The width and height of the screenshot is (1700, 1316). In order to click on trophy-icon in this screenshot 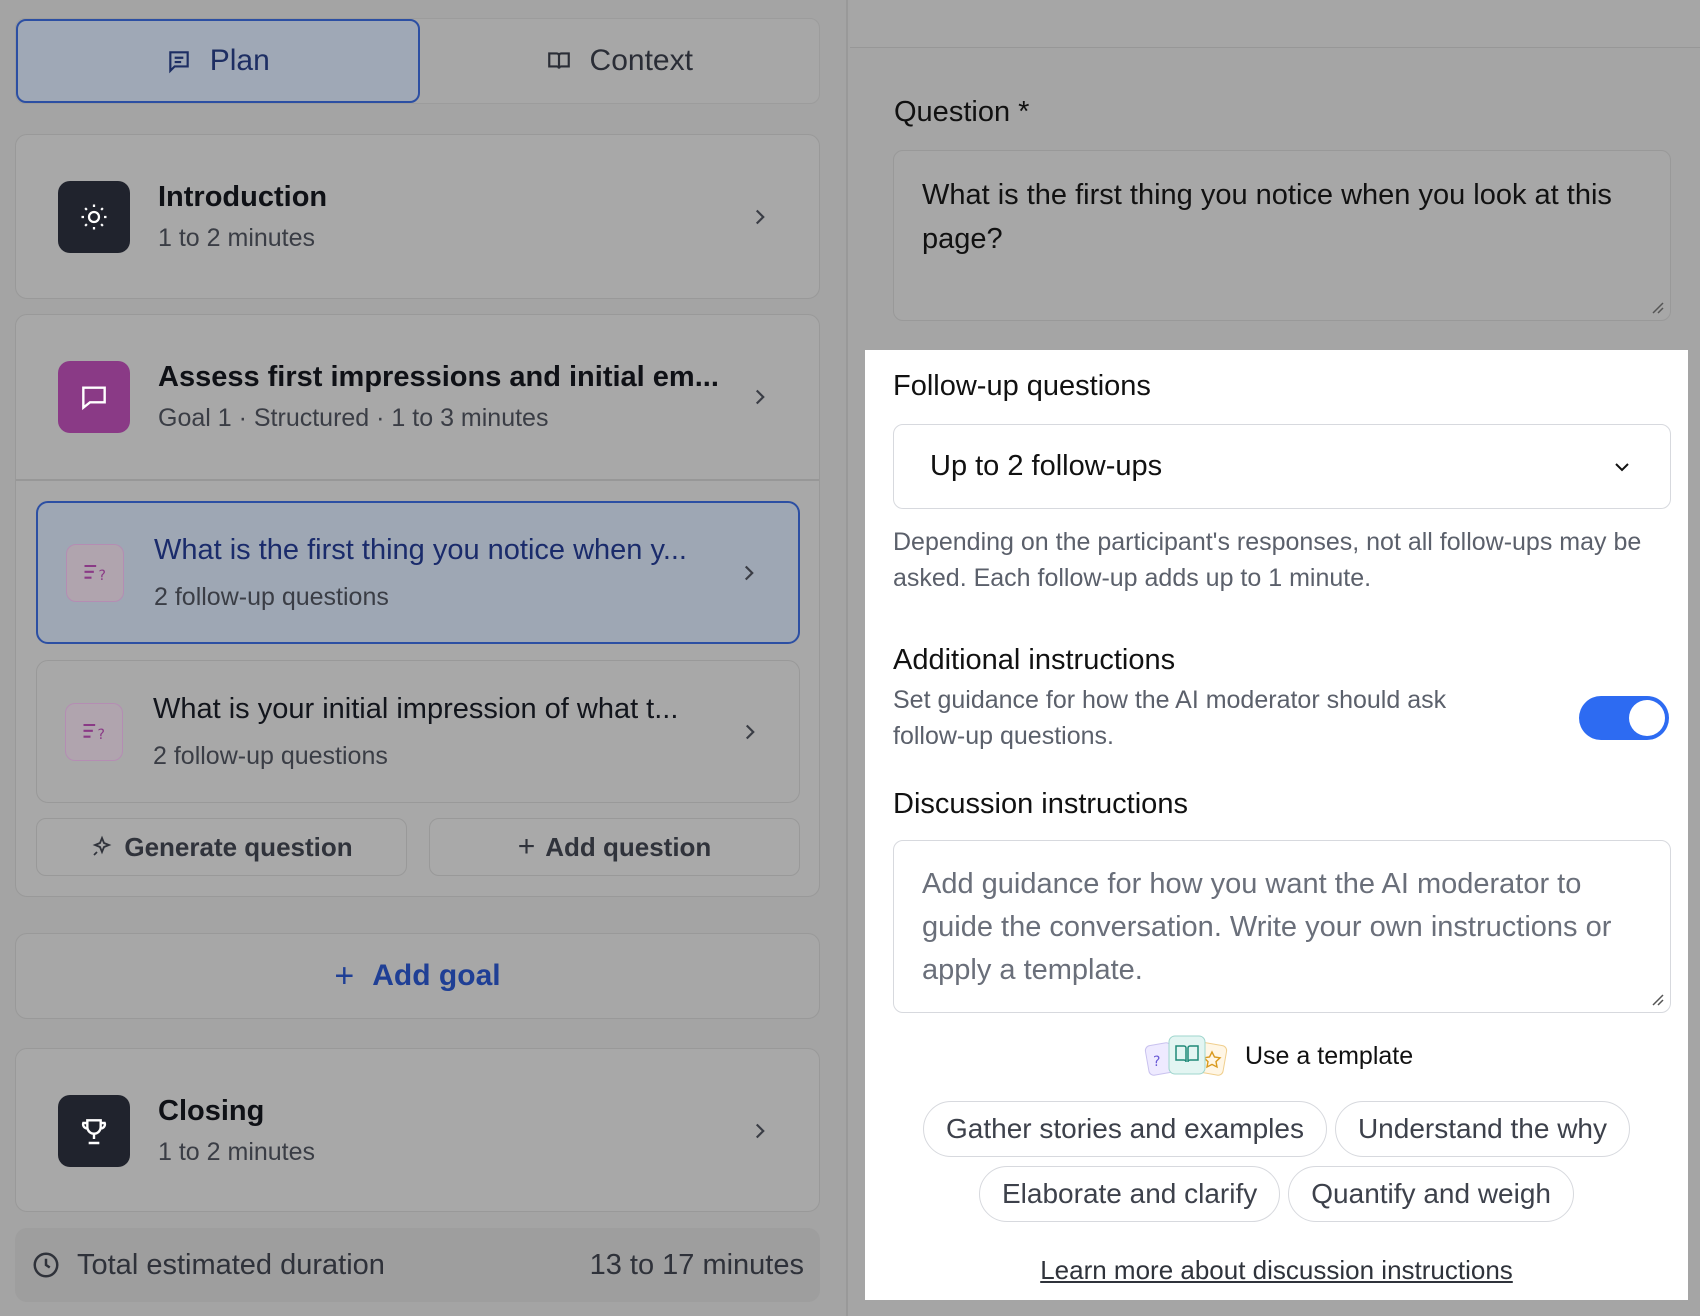, I will do `click(94, 1131)`.